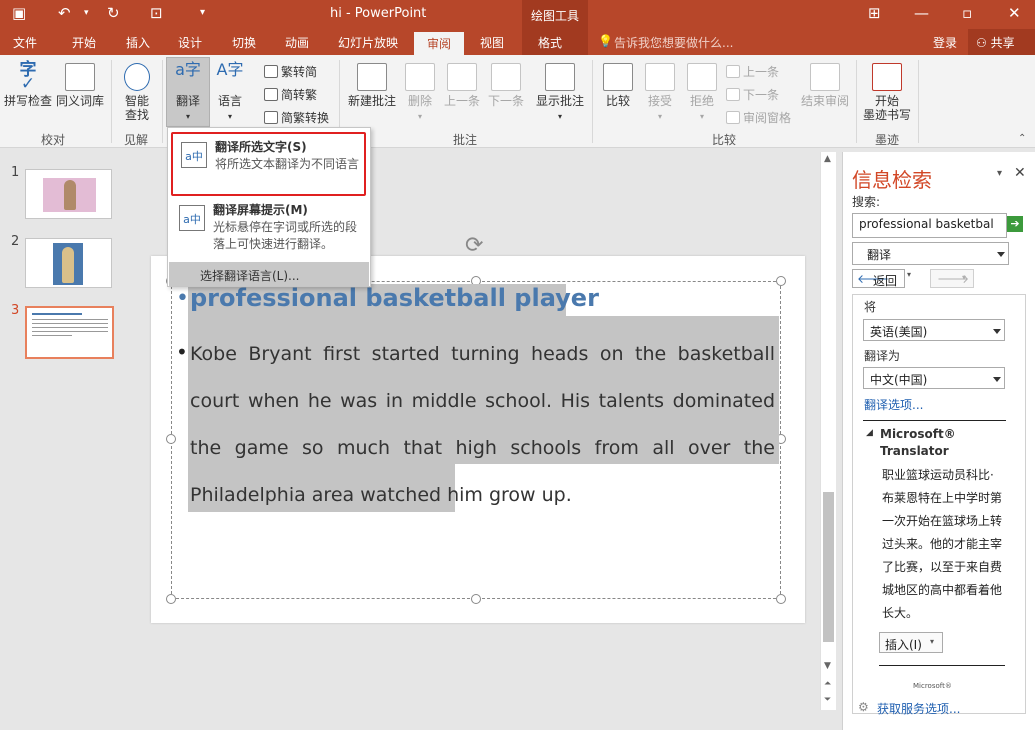 The width and height of the screenshot is (1035, 730). Describe the element at coordinates (827, 684) in the screenshot. I see `previous-slide-icon: ⏶` at that location.